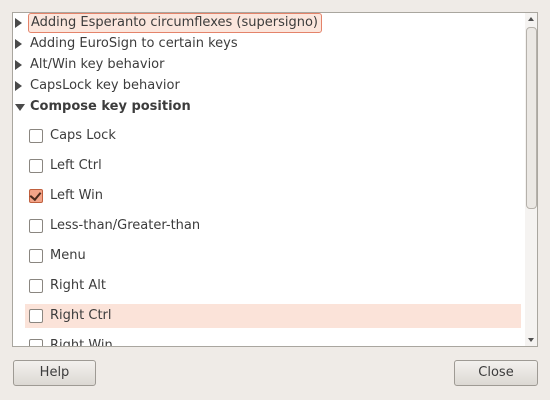 This screenshot has height=400, width=550. Describe the element at coordinates (496, 373) in the screenshot. I see `close-button: Close` at that location.